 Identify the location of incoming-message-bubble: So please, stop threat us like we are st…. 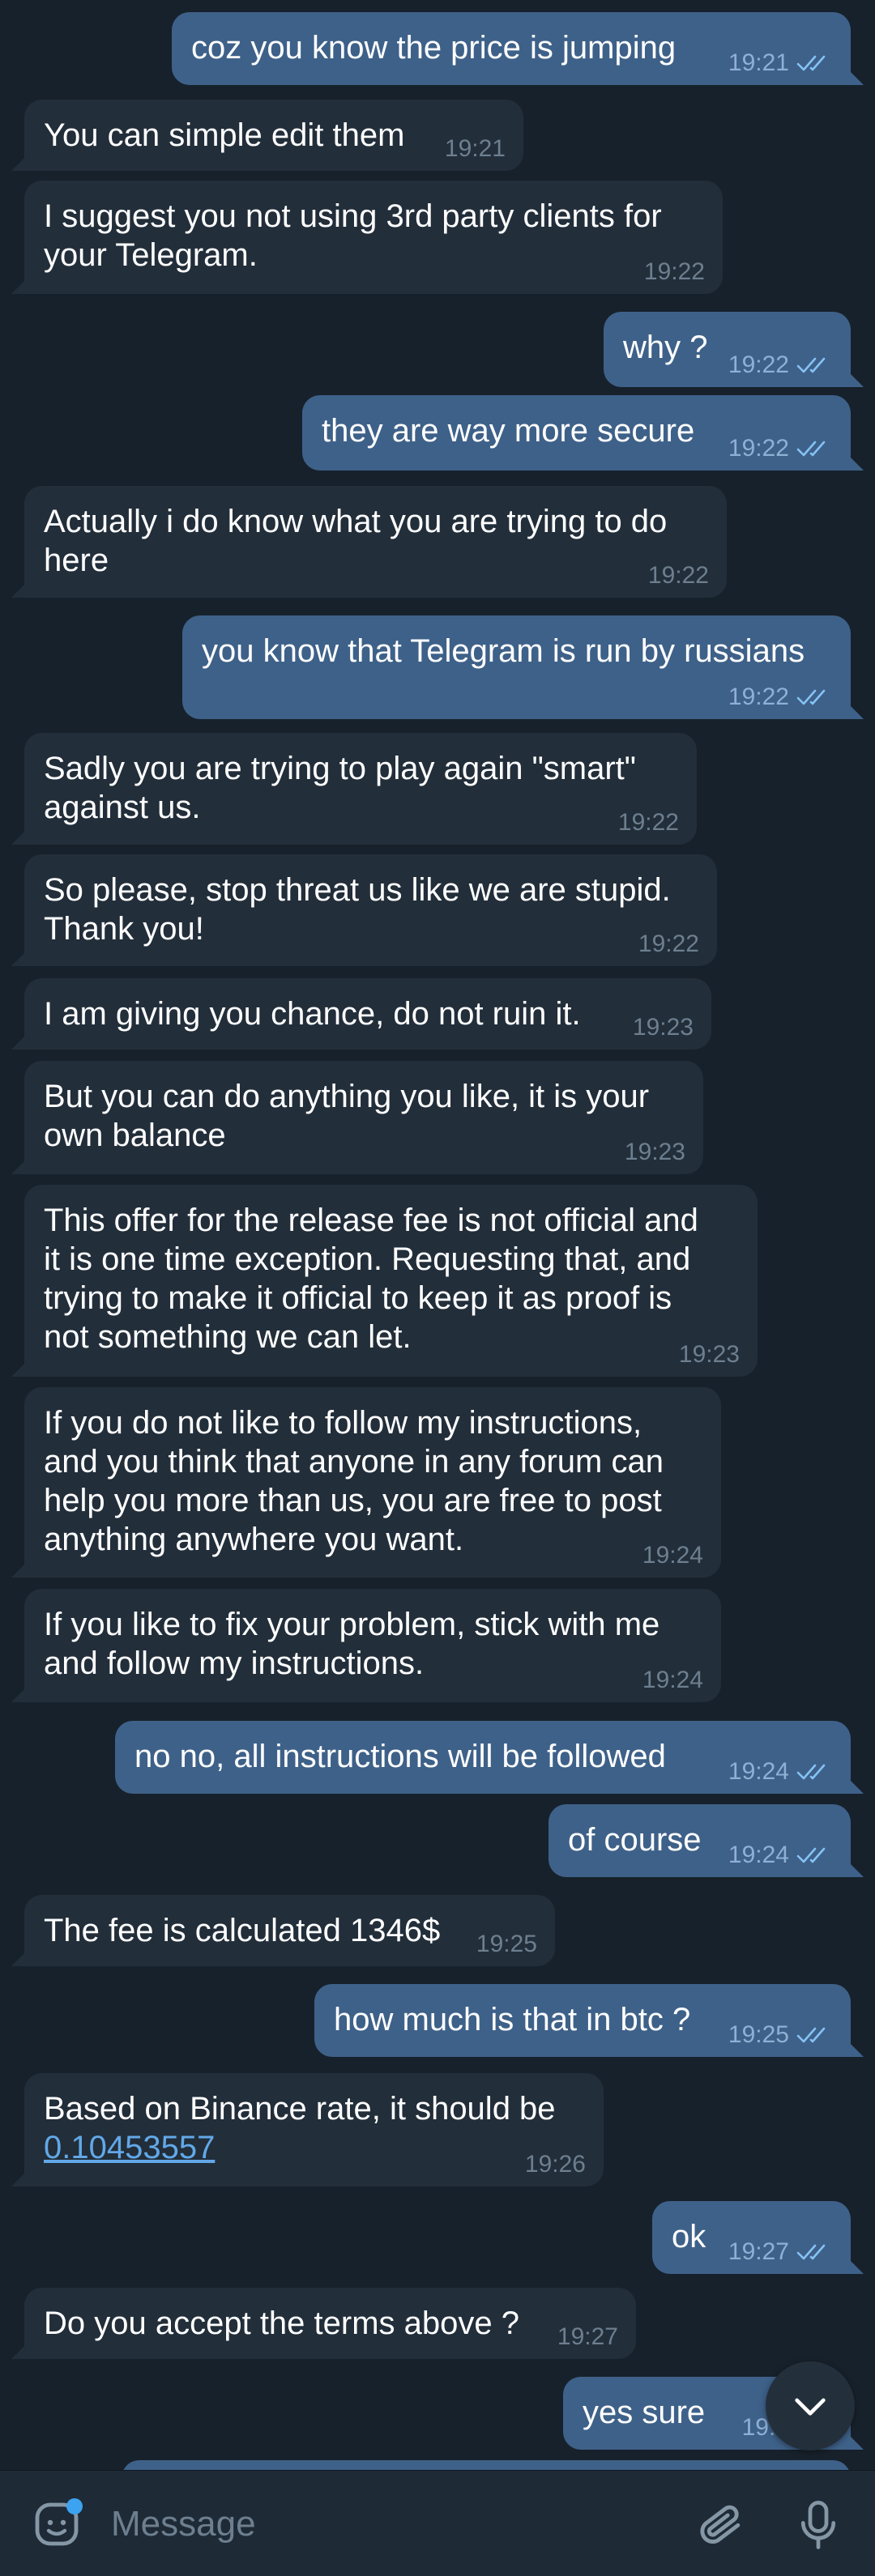
(364, 910).